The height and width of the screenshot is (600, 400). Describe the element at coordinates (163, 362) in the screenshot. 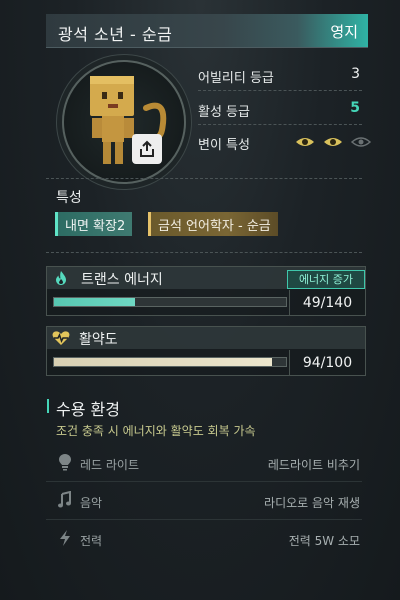

I see `vitality-bar-fill` at that location.